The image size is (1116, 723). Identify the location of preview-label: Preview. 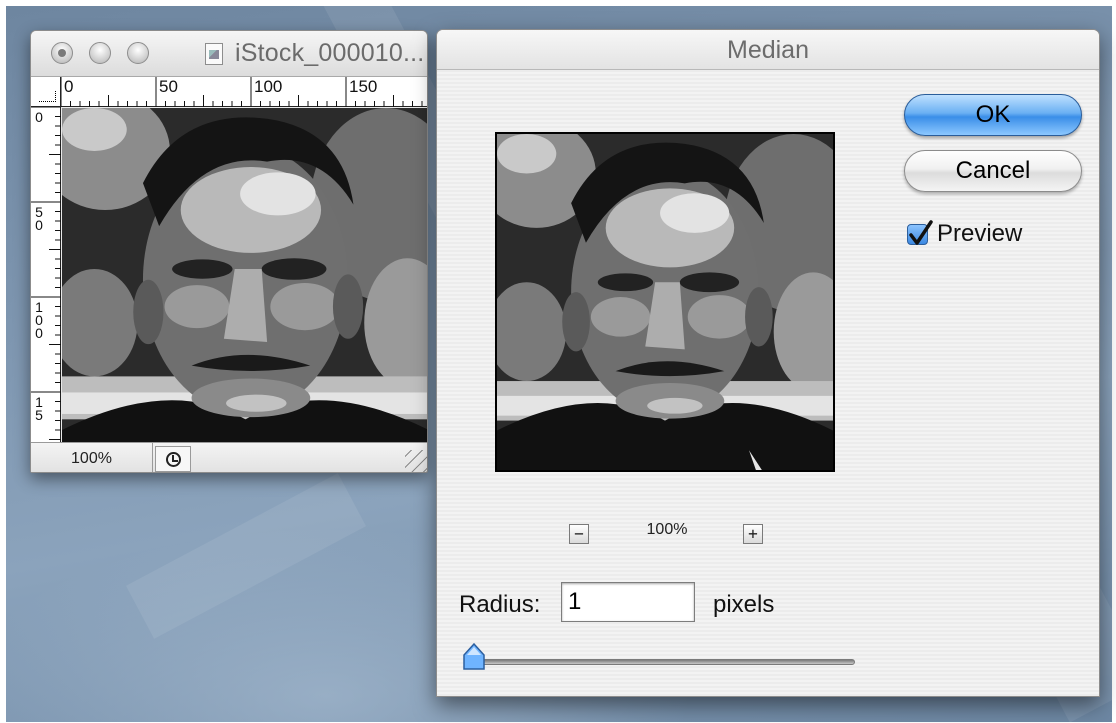
(980, 233).